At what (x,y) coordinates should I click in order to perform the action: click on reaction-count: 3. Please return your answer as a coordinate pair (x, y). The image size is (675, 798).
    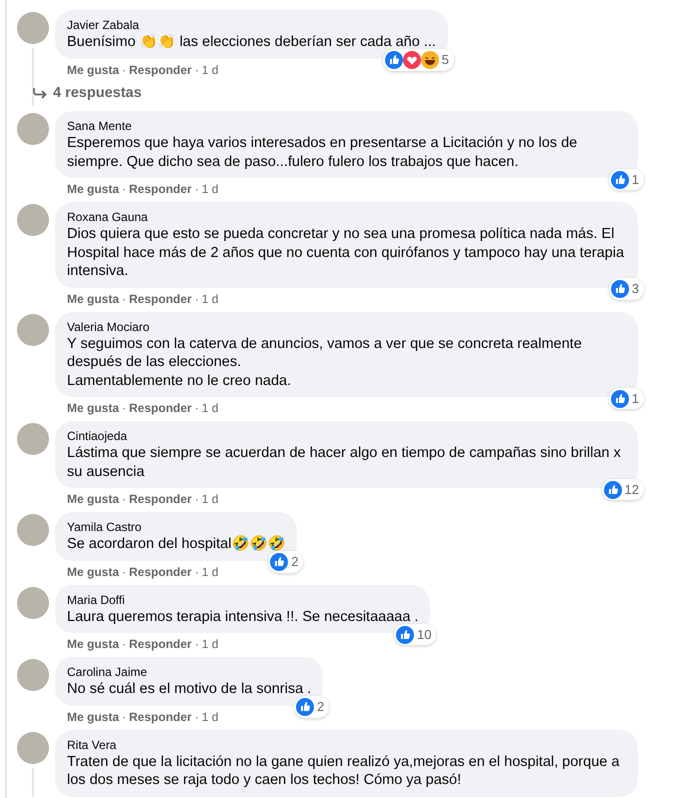
    Looking at the image, I should click on (636, 289).